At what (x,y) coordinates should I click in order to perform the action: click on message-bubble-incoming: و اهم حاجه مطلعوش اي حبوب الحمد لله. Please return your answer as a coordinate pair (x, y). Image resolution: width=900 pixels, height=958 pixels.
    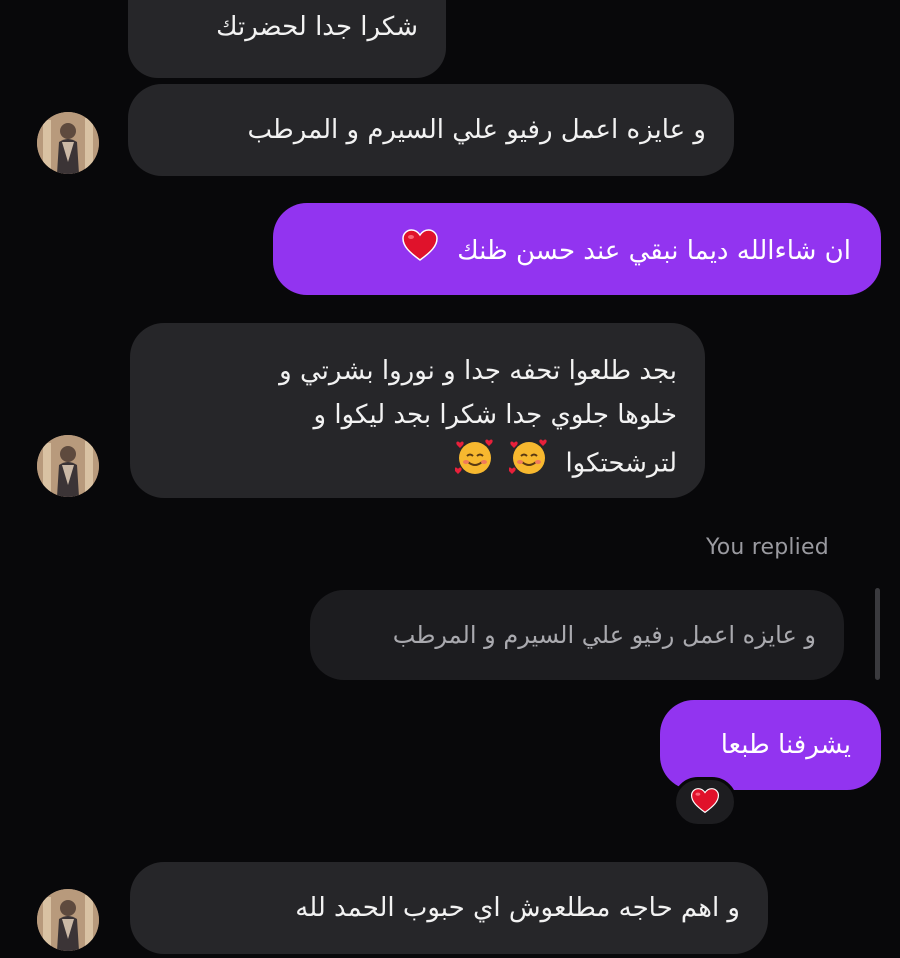
    Looking at the image, I should click on (449, 908).